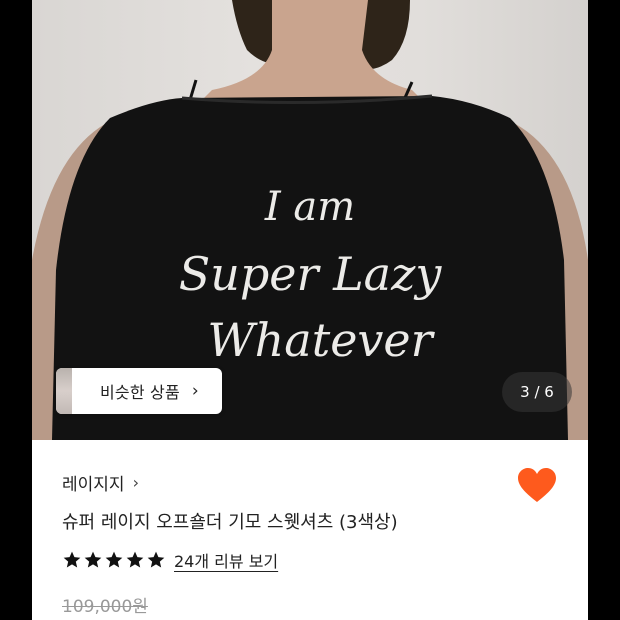 The image size is (620, 620). I want to click on print-line-3: Whatever, so click(321, 340).